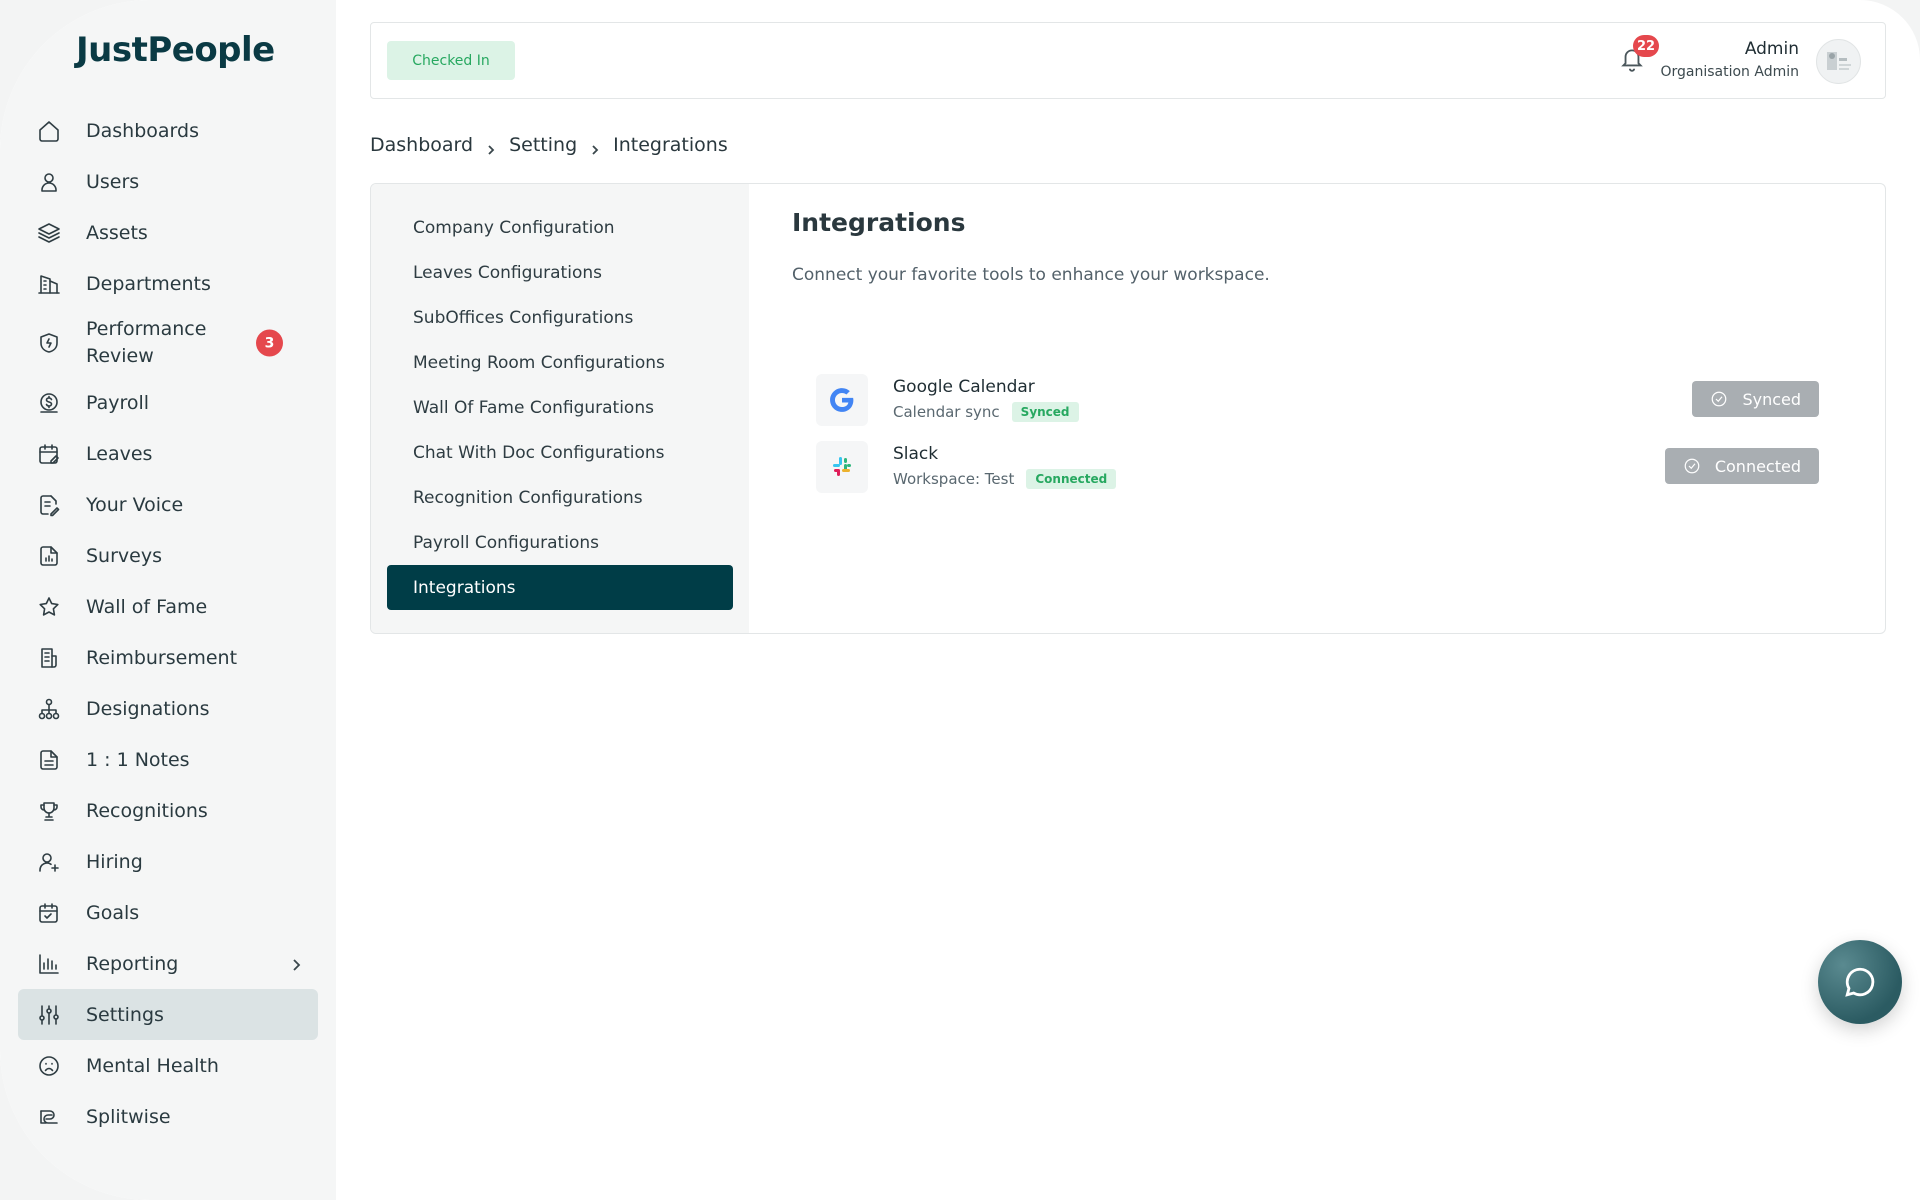 The width and height of the screenshot is (1920, 1200). Describe the element at coordinates (49, 658) in the screenshot. I see `receipt-icon` at that location.